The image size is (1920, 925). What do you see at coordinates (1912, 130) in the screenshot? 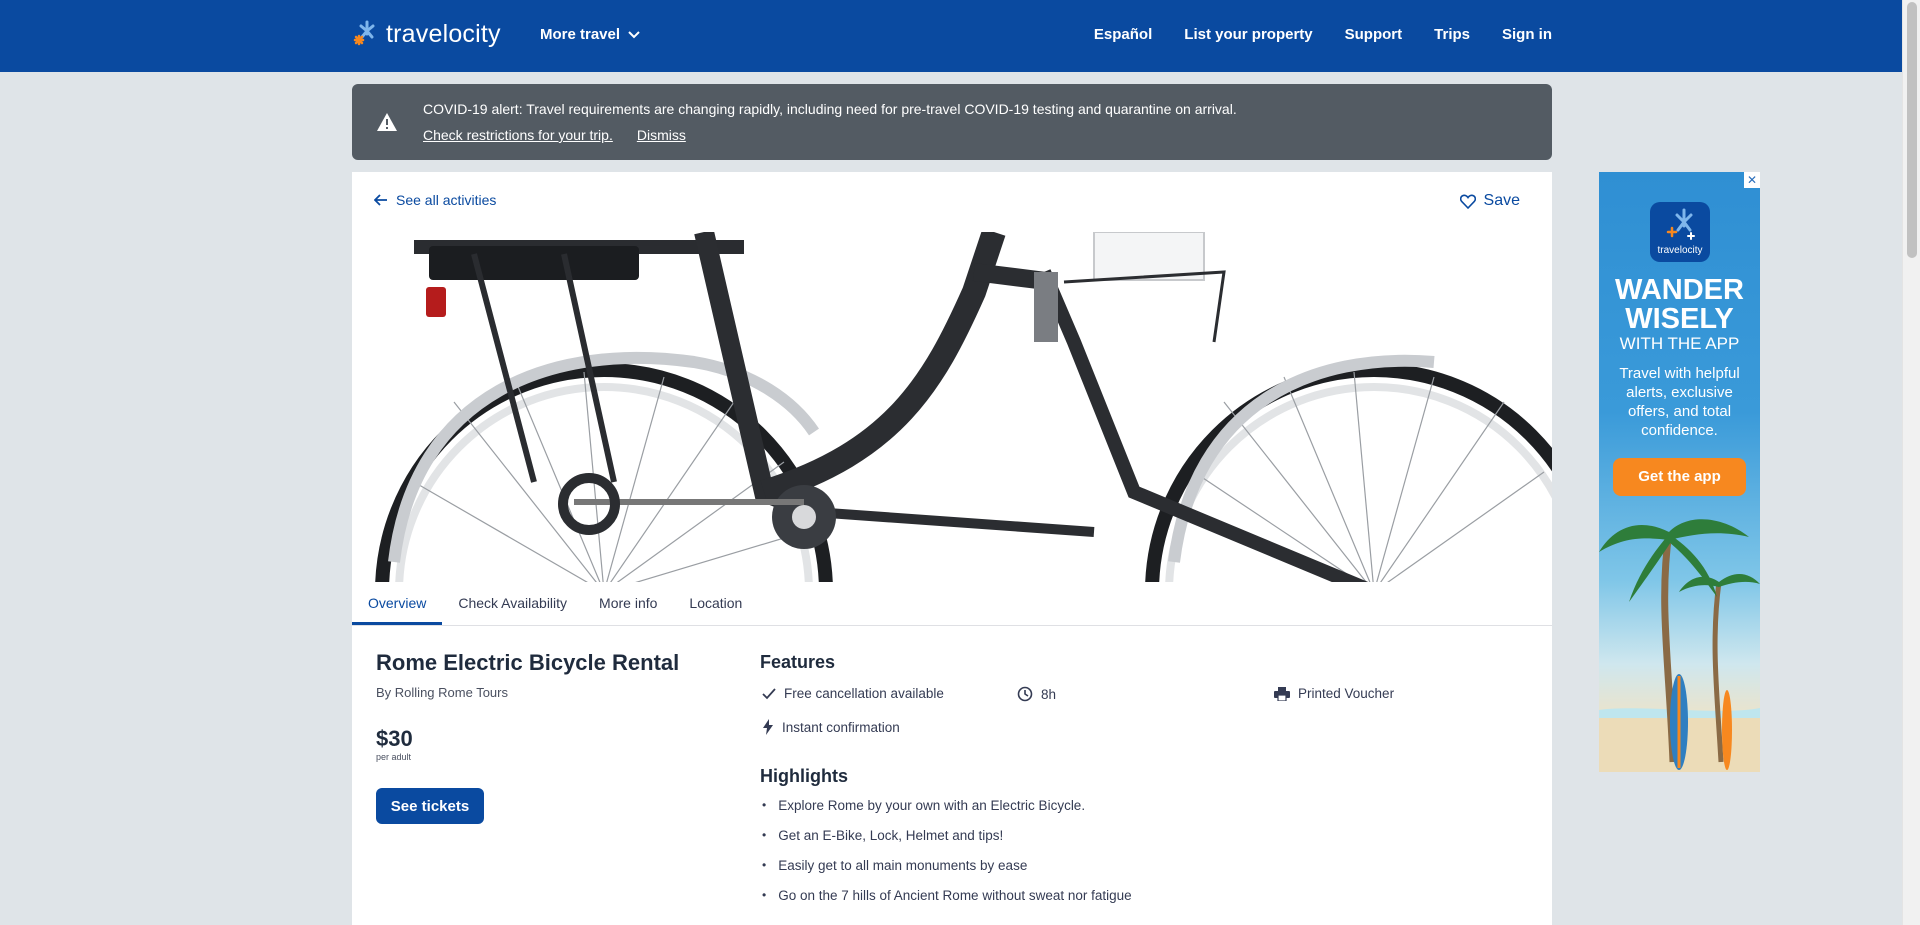
I see `scrollbar-thumb` at bounding box center [1912, 130].